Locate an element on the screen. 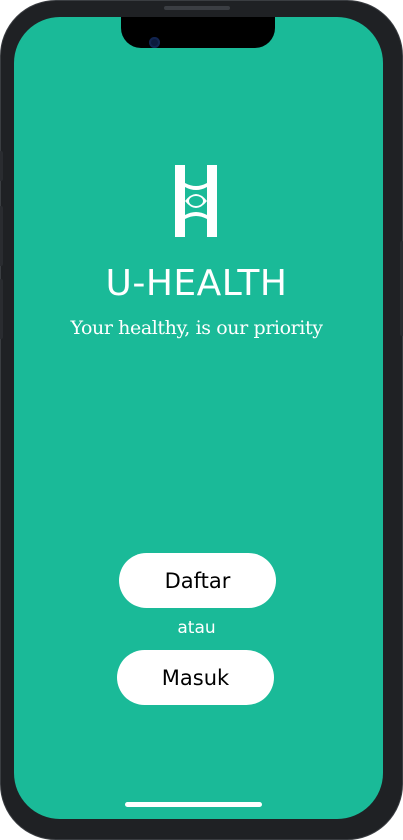  app-tagline: Your healthy, is our priority is located at coordinates (196, 328).